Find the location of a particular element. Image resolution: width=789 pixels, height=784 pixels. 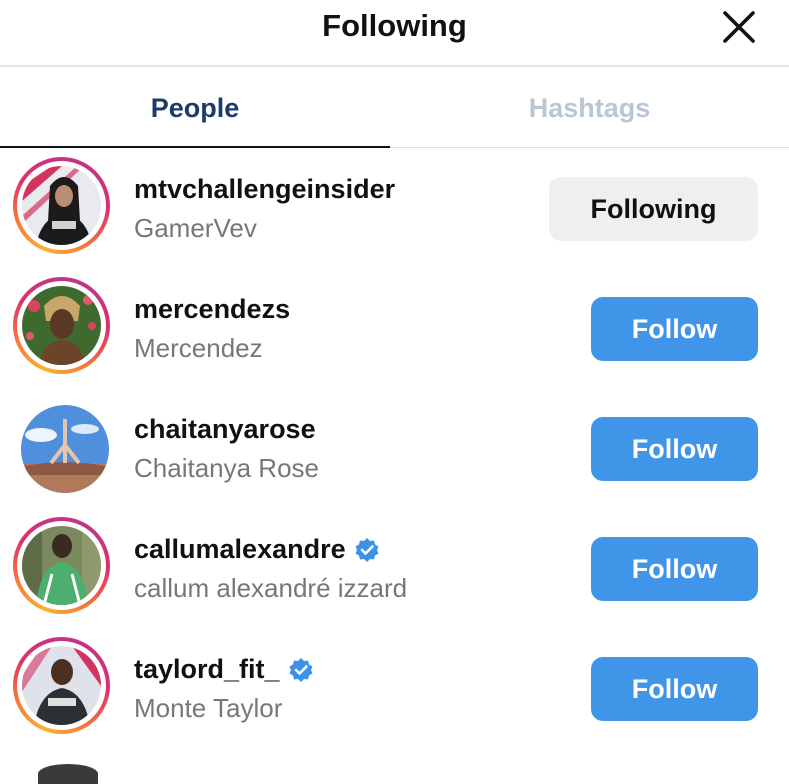

full-name: callum alexandré izzard is located at coordinates (271, 588).